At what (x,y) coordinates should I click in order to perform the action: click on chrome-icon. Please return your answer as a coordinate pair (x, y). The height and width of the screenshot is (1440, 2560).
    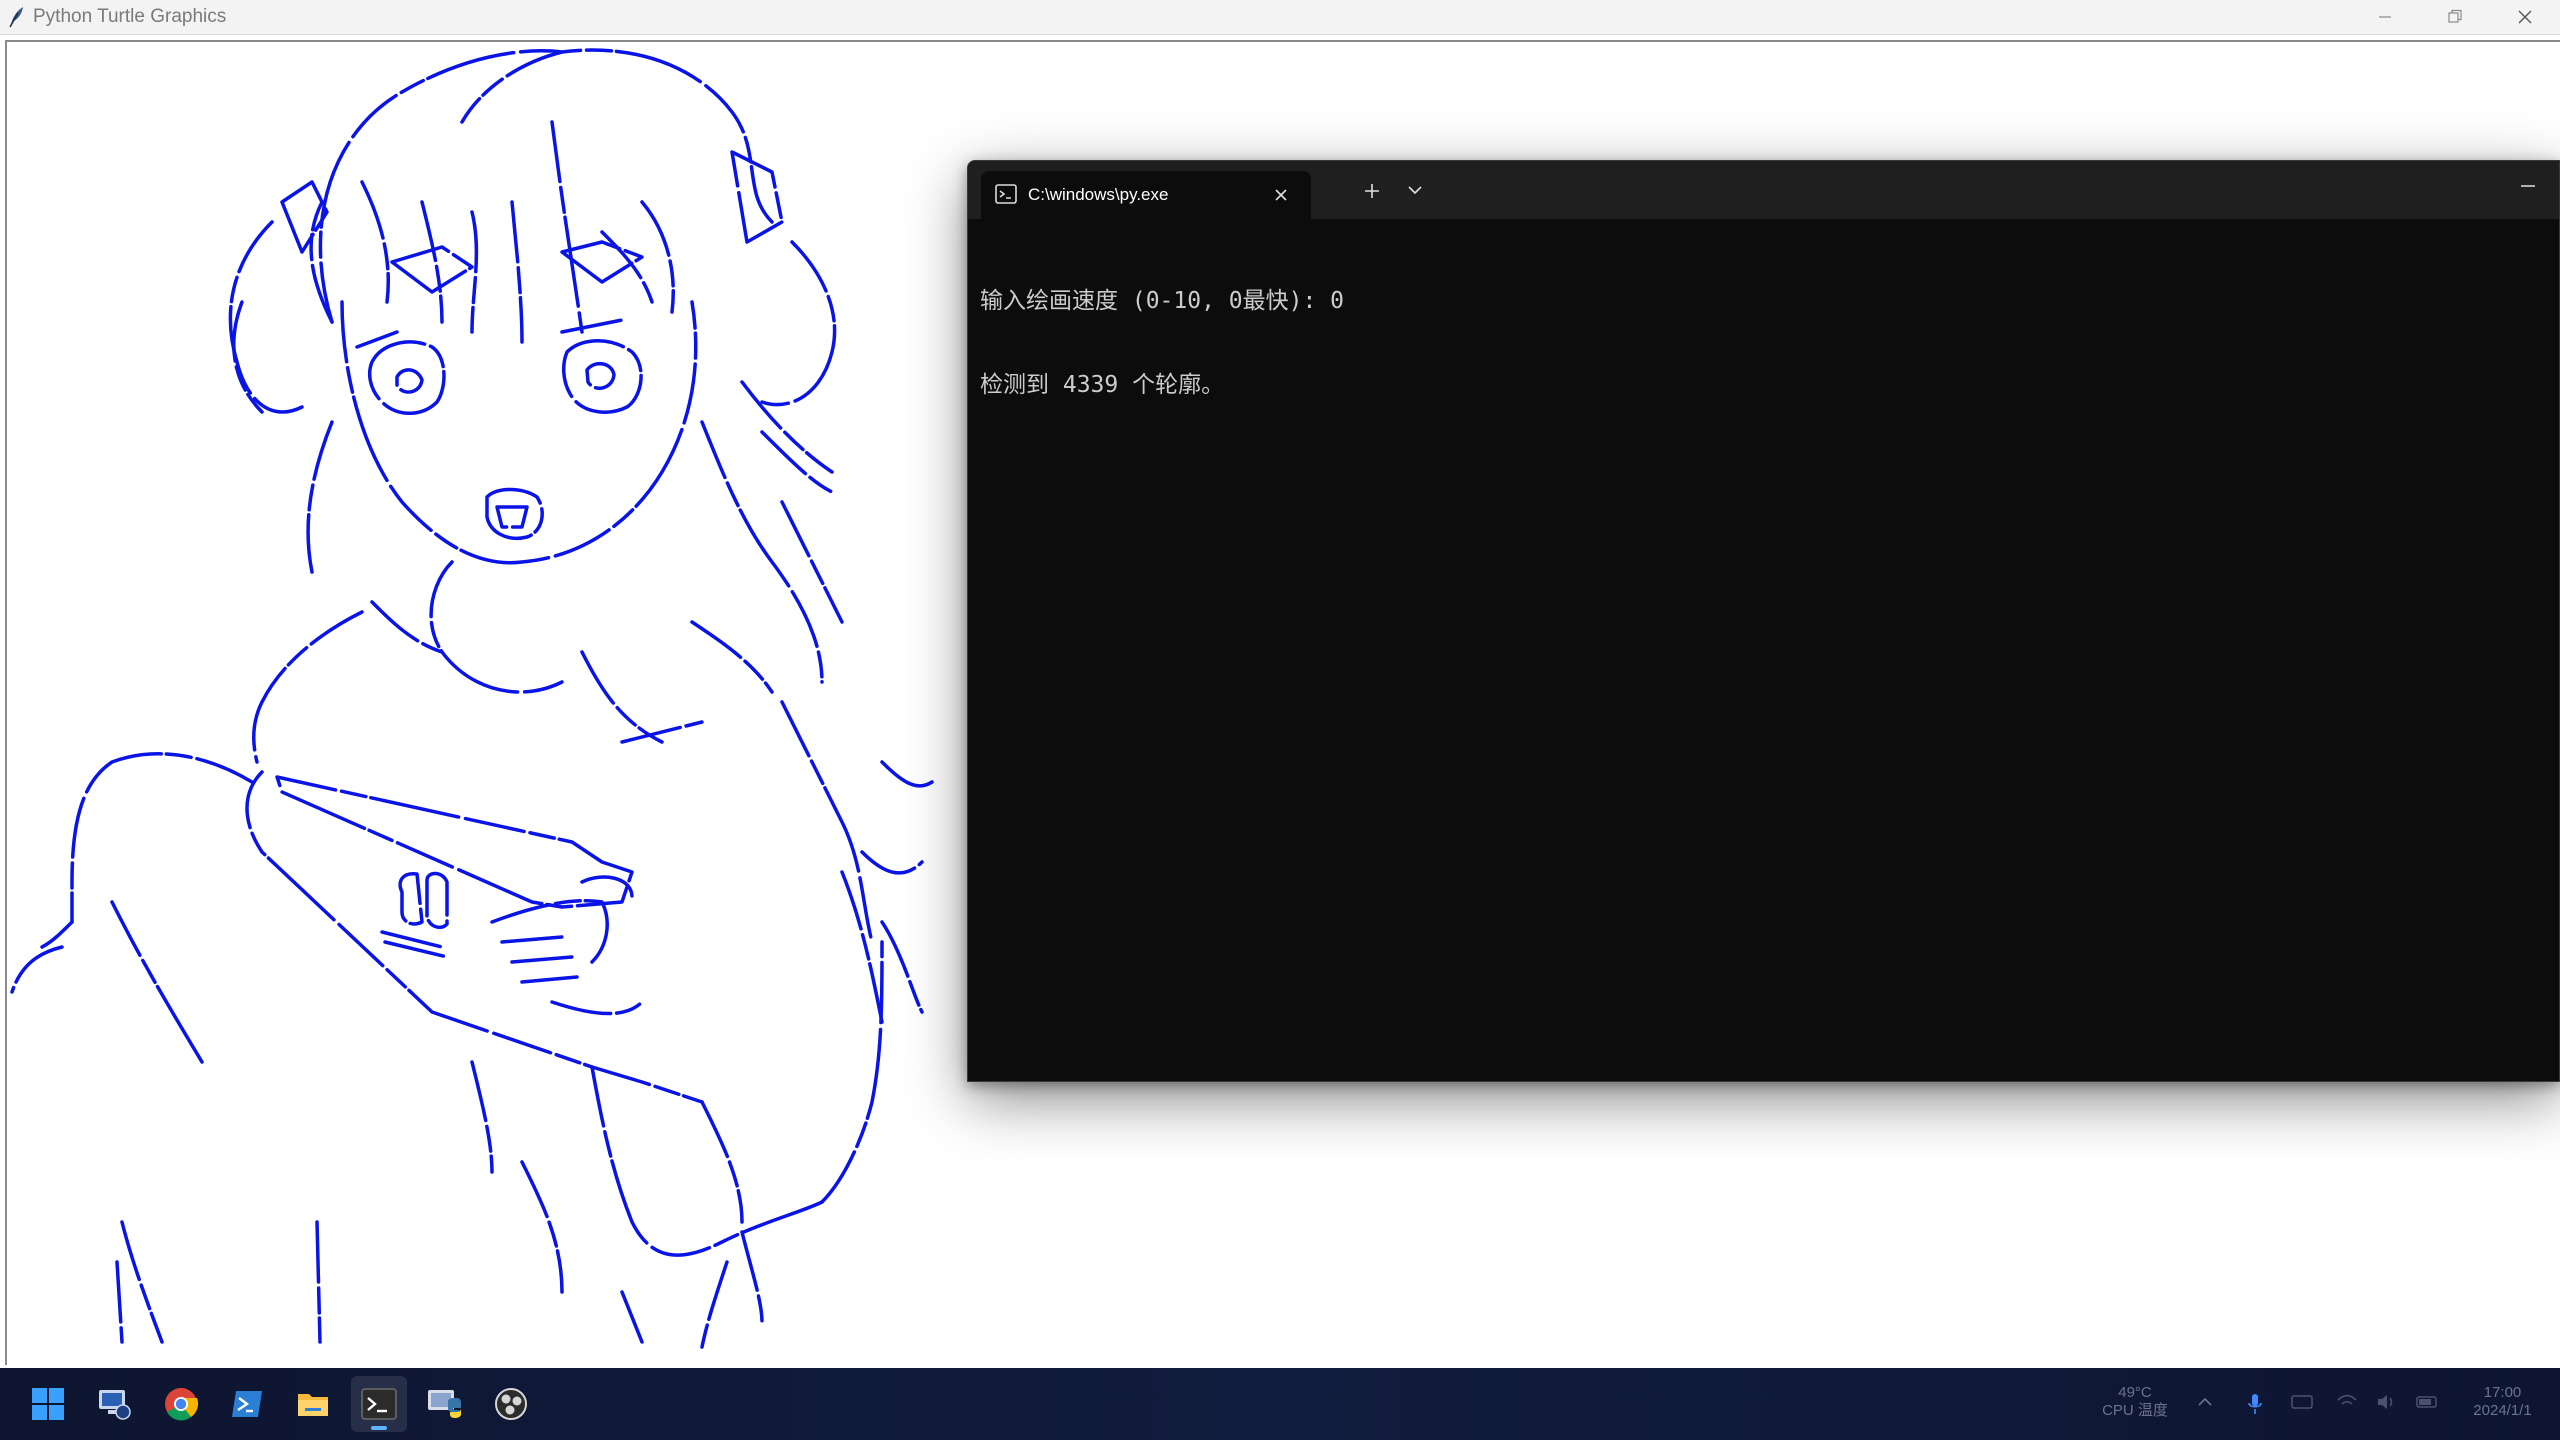
    Looking at the image, I should click on (182, 1404).